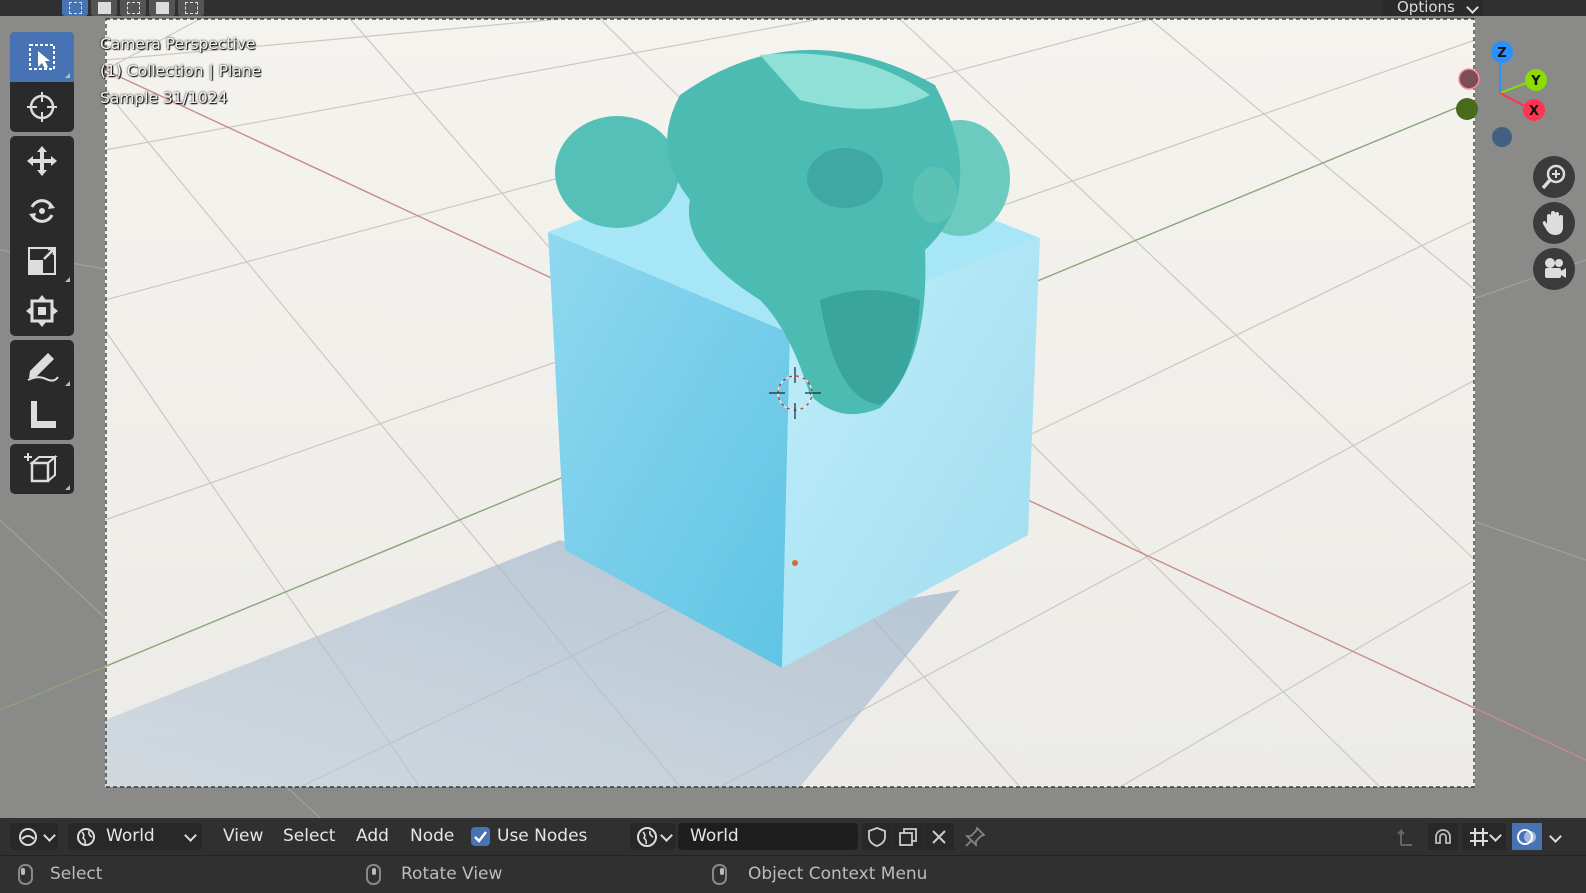  I want to click on select-box-mode-button, so click(75, 8).